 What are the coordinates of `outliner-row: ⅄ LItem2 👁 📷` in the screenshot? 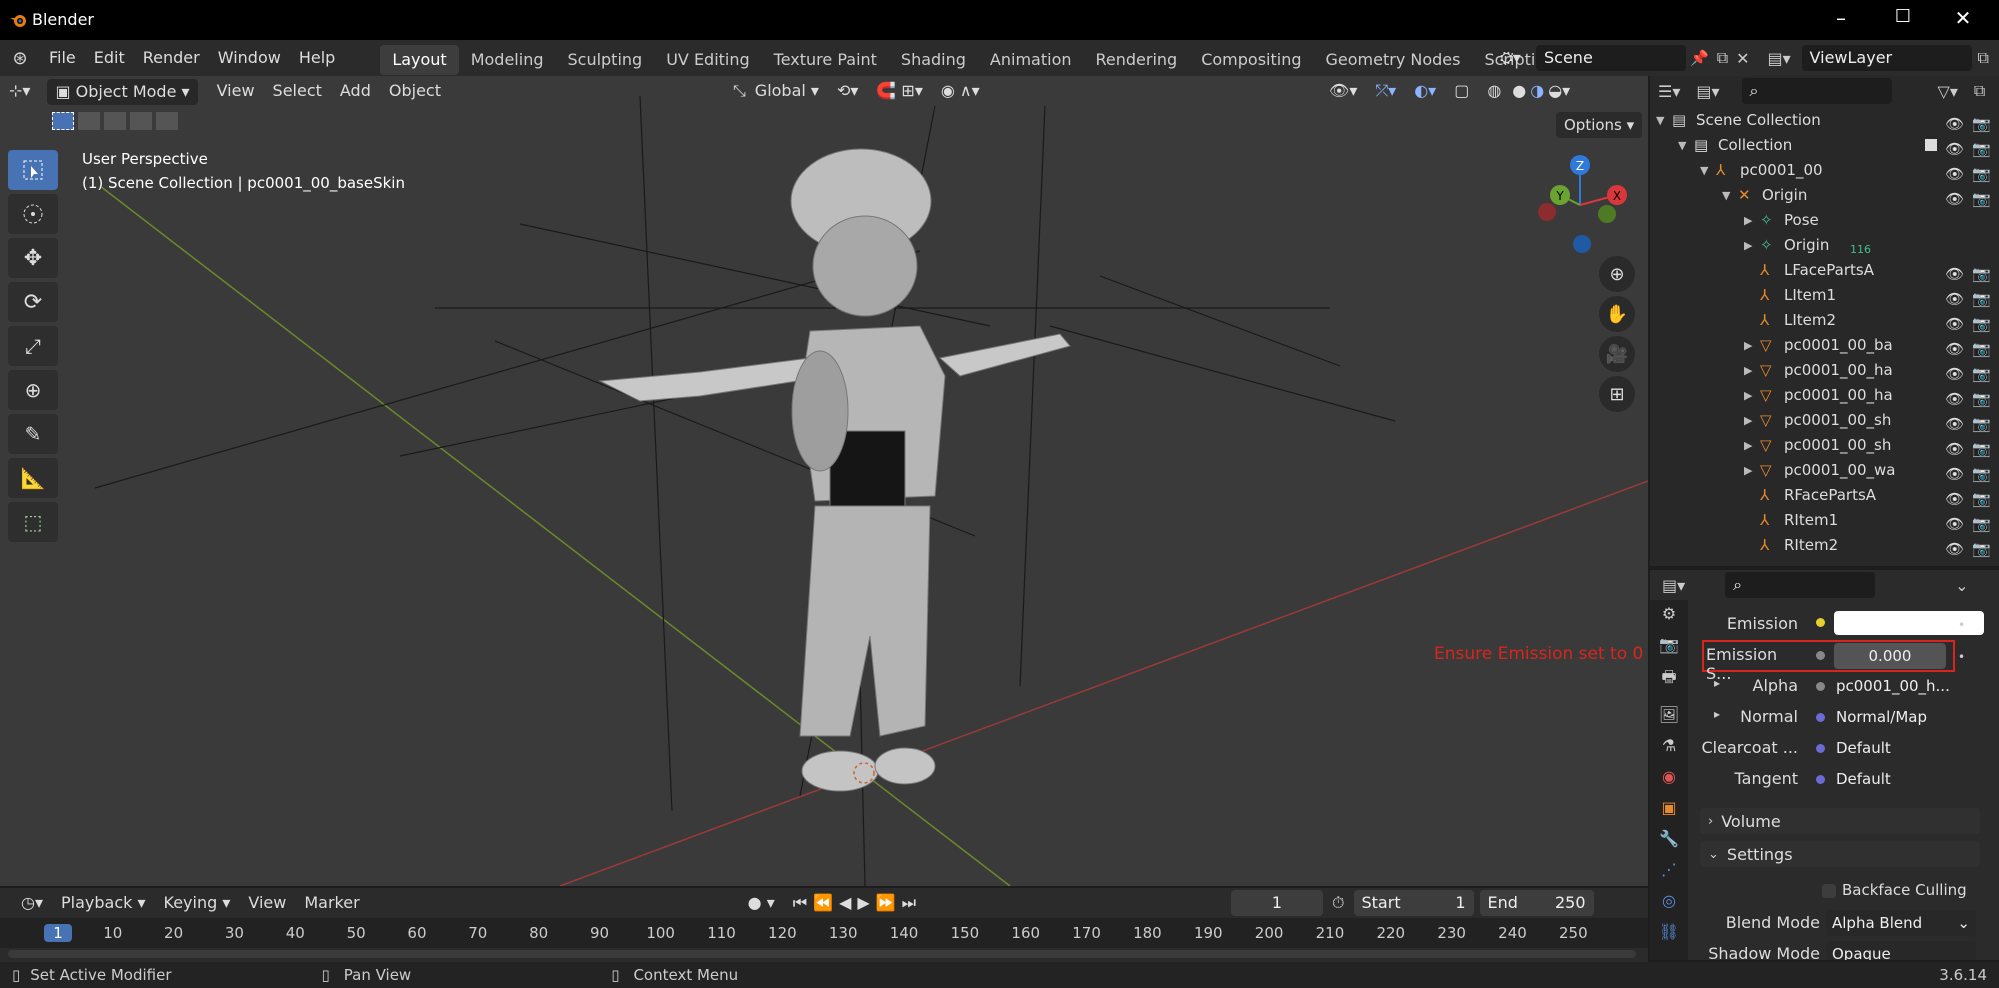 It's located at (1824, 320).